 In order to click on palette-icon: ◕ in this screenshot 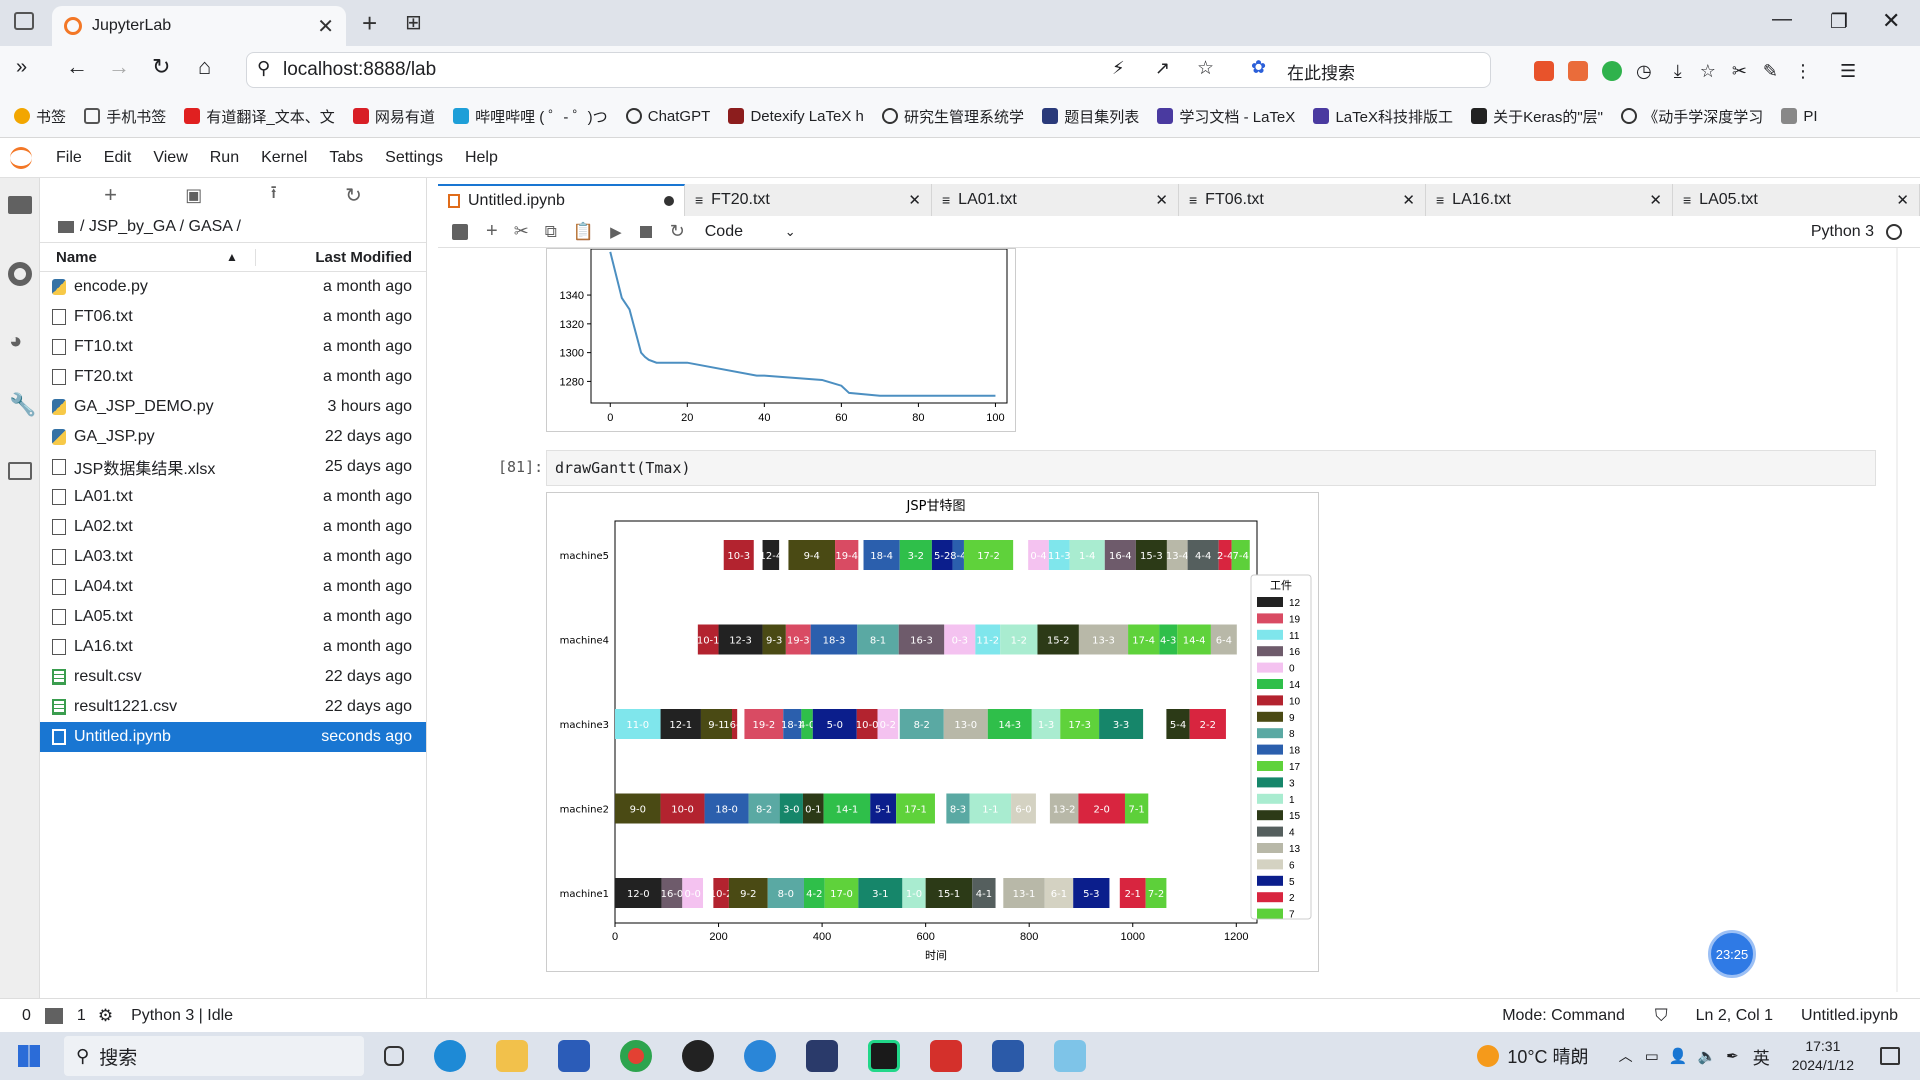, I will do `click(15, 341)`.